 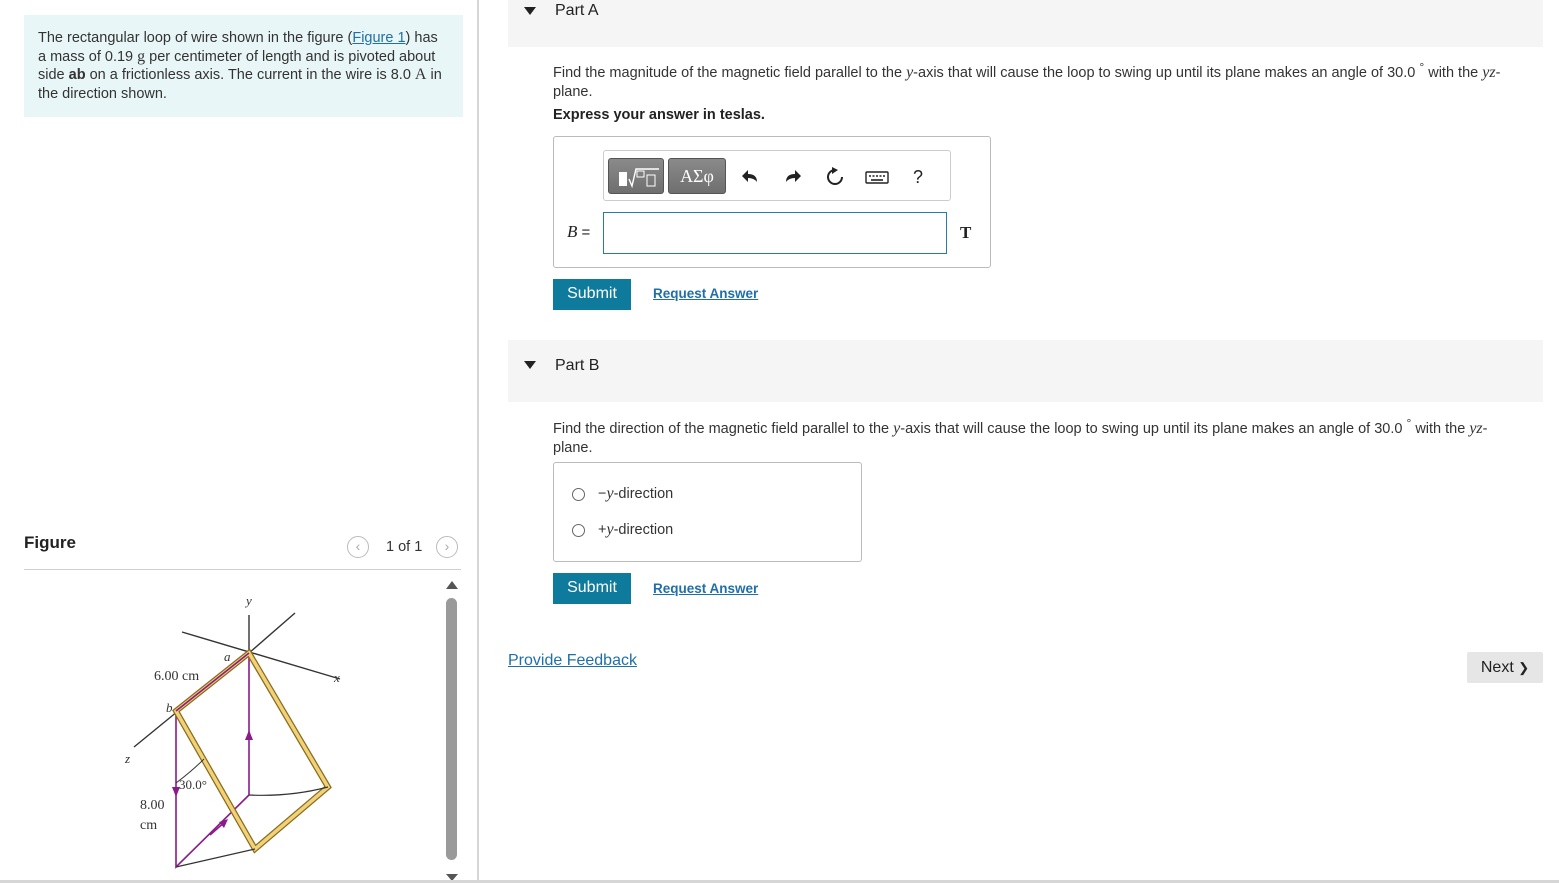 I want to click on answer-instruction: Express your answer in teslas., so click(x=659, y=115).